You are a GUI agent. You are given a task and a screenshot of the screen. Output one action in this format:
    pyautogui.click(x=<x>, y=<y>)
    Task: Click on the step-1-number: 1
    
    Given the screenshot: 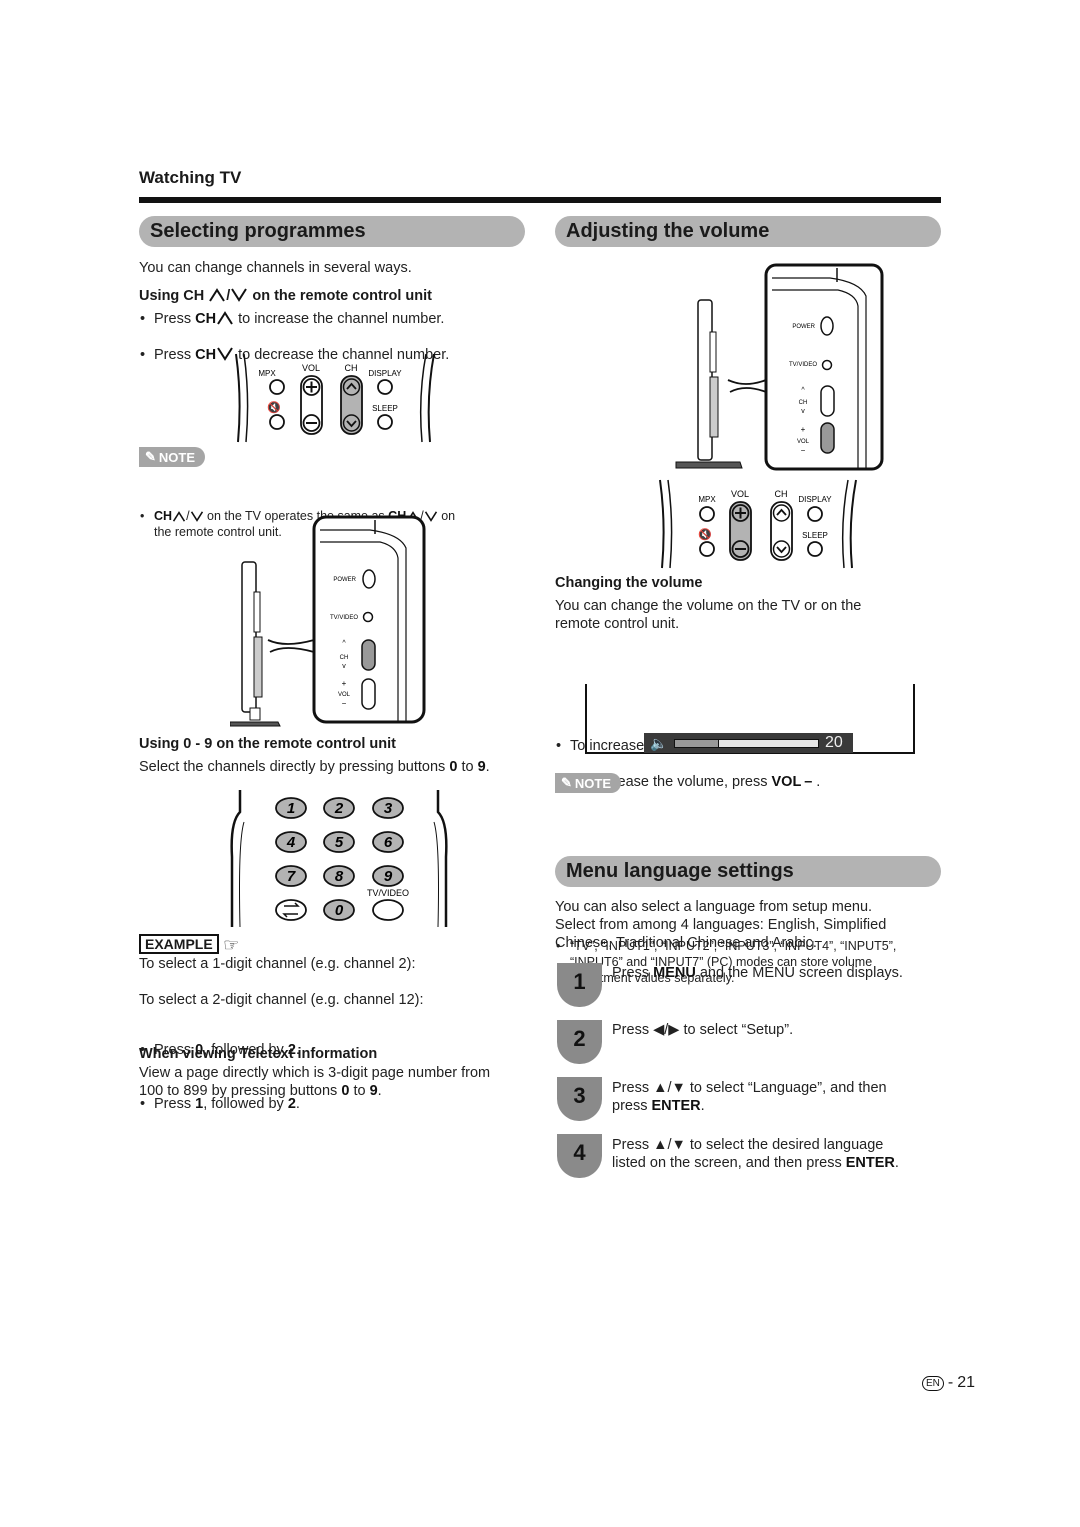 What is the action you would take?
    pyautogui.click(x=579, y=985)
    